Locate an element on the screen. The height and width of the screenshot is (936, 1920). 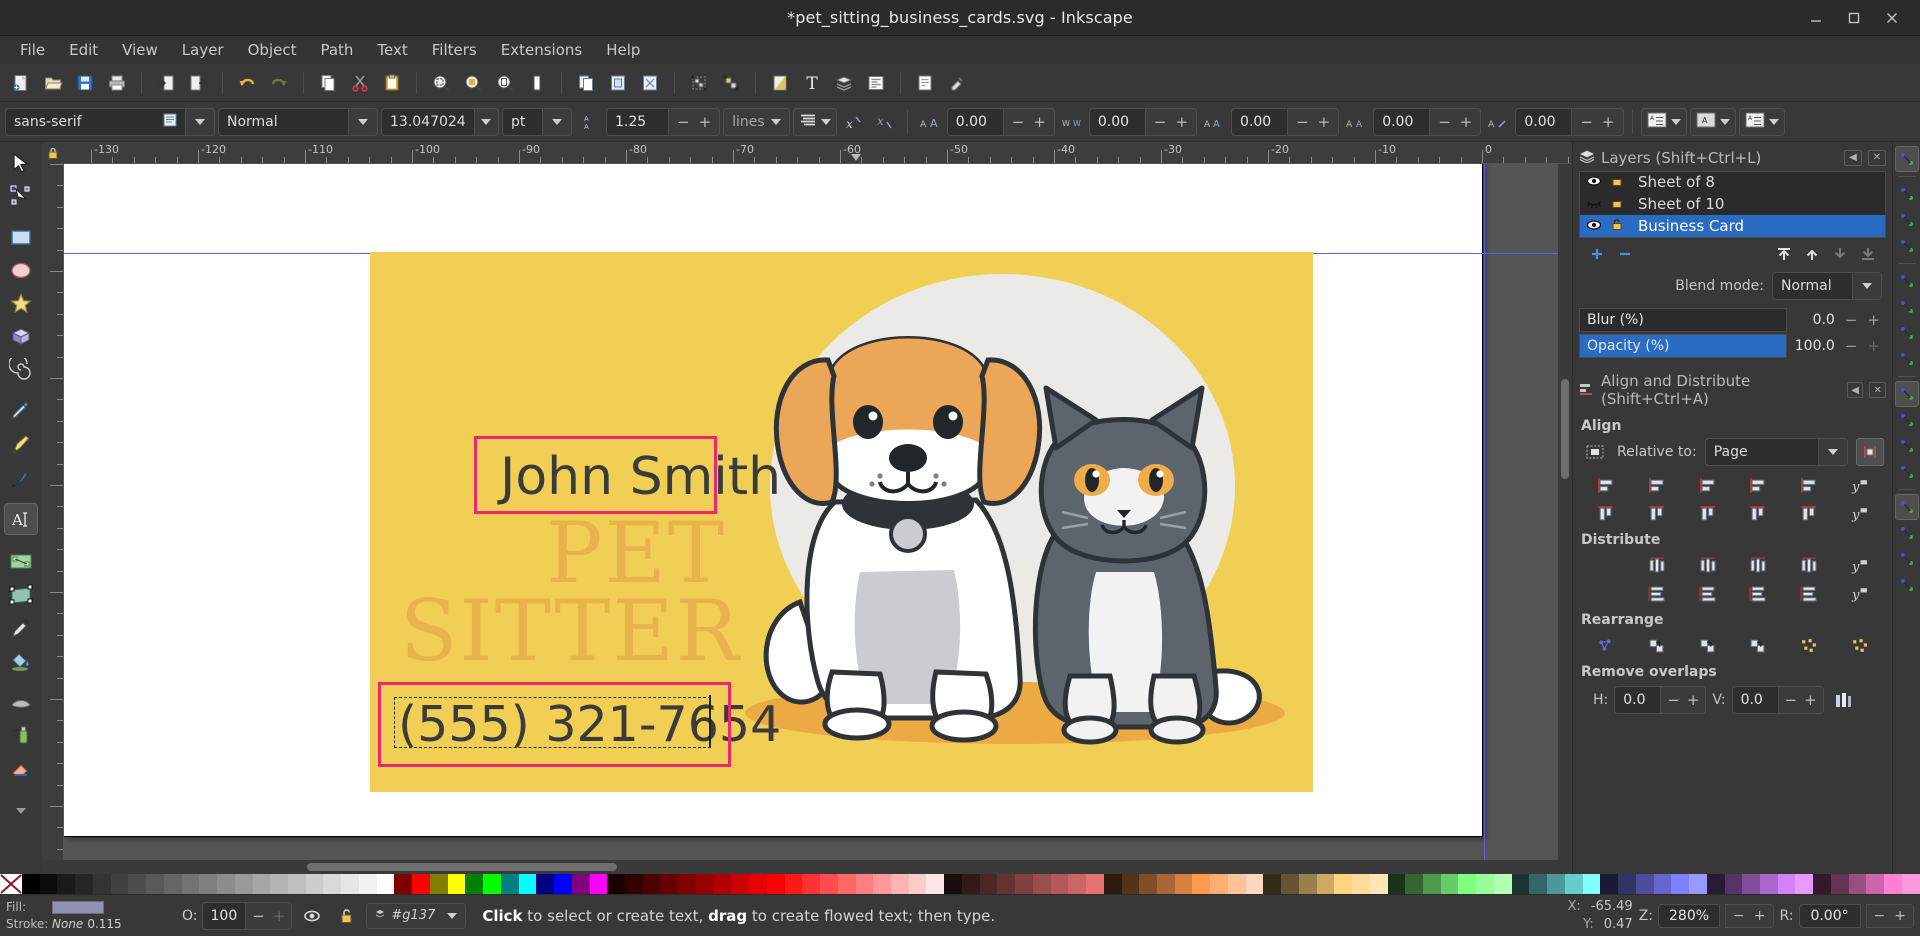
exchange-positions-clockwise is located at coordinates (1757, 645).